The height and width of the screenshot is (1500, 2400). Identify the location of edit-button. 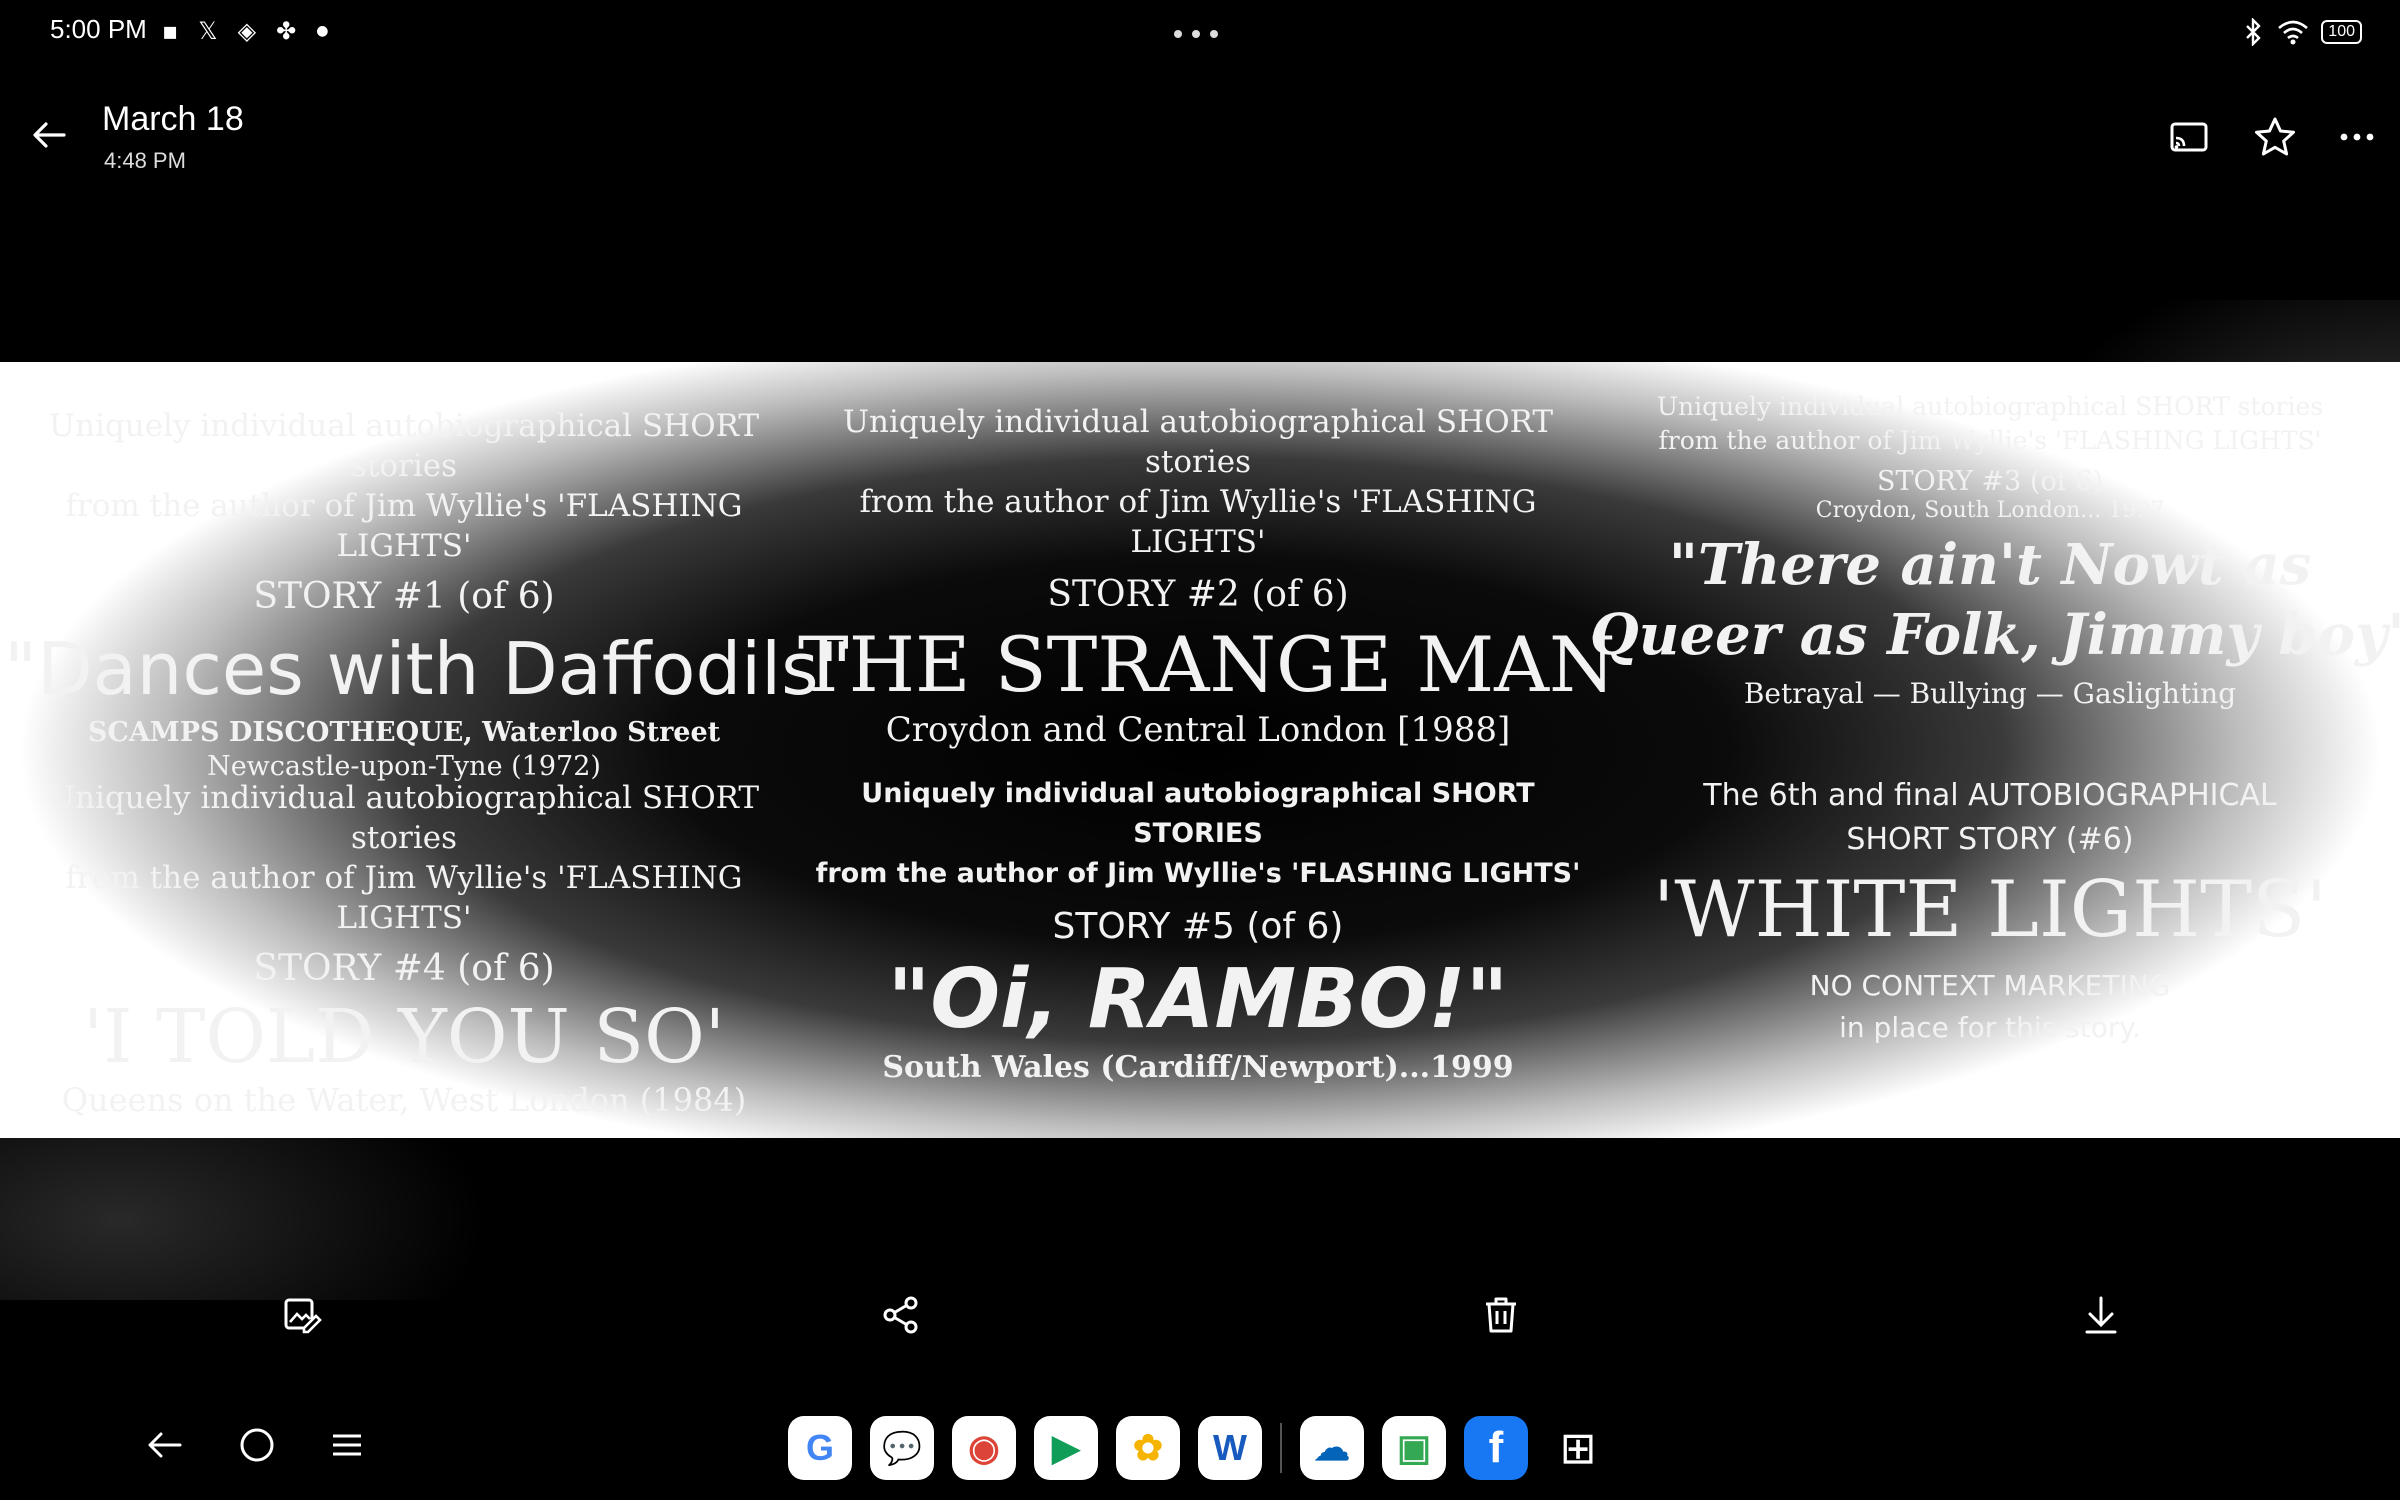
(301, 1315).